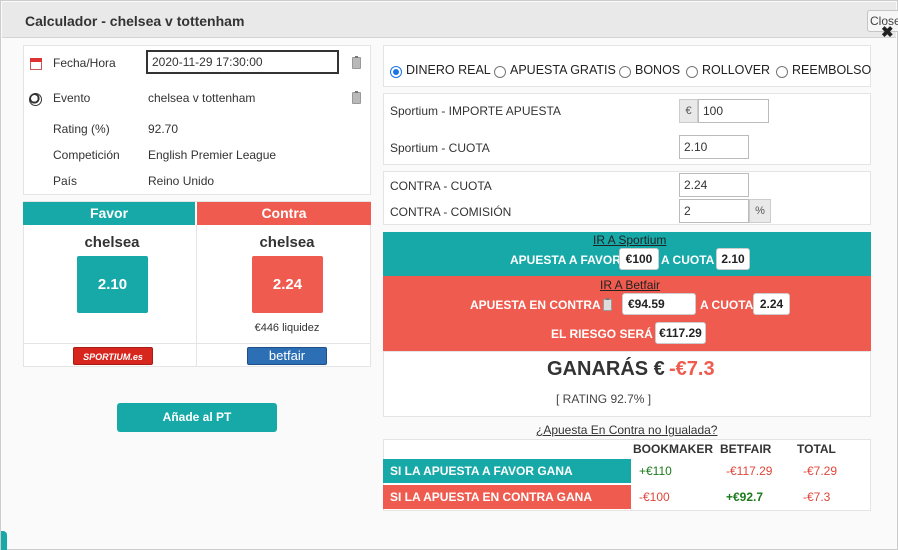 Image resolution: width=898 pixels, height=550 pixels. What do you see at coordinates (86, 155) in the screenshot?
I see `competition-label: Competición` at bounding box center [86, 155].